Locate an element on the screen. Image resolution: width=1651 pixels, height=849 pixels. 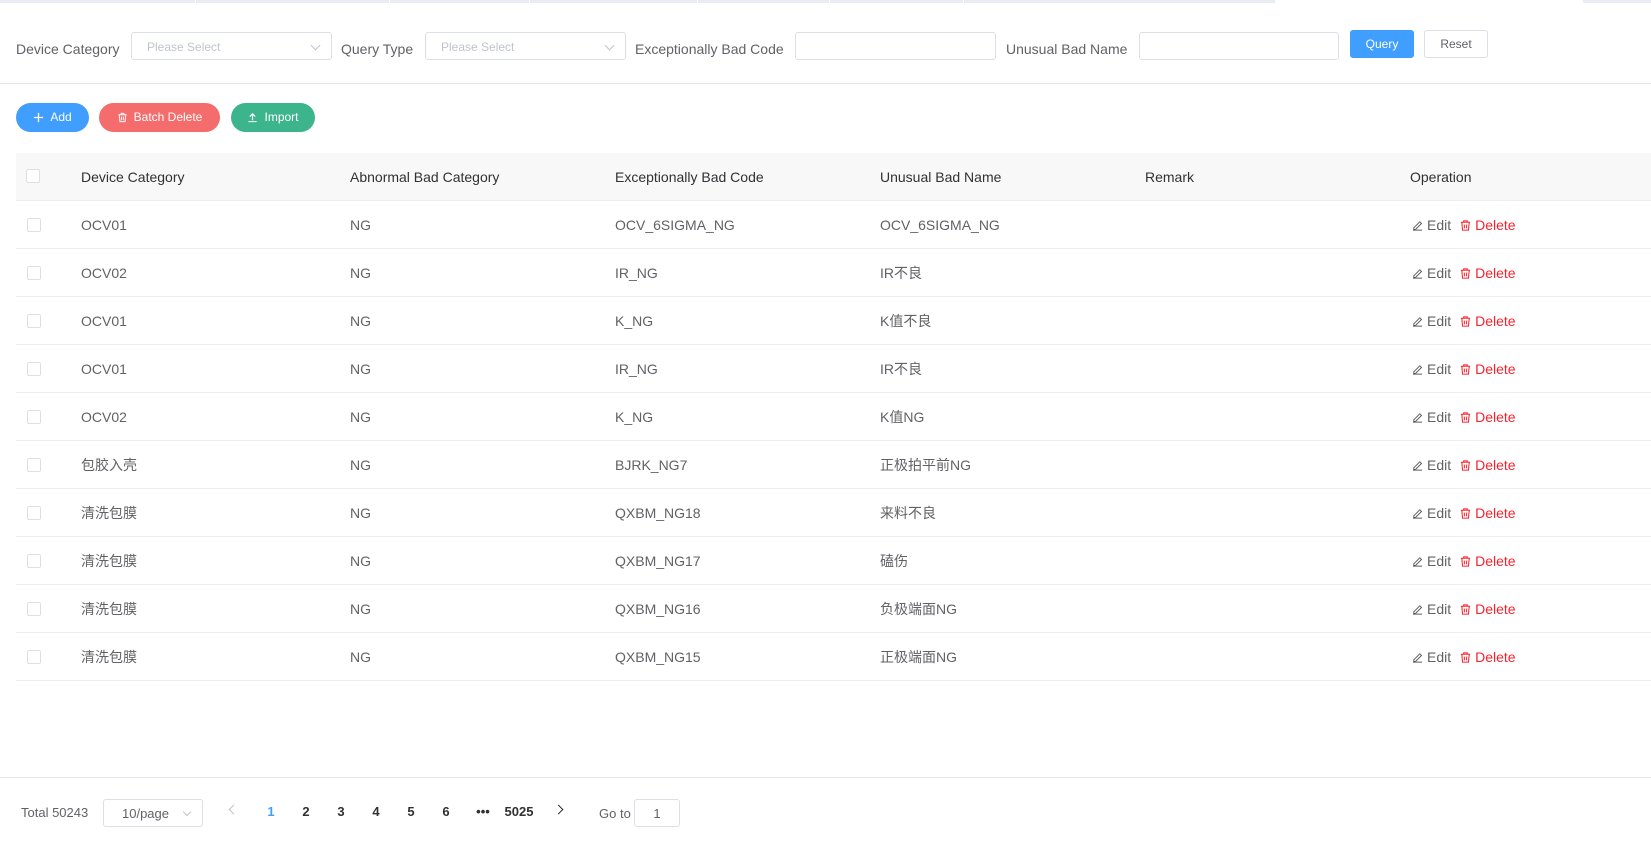
add-button: Add is located at coordinates (52, 117).